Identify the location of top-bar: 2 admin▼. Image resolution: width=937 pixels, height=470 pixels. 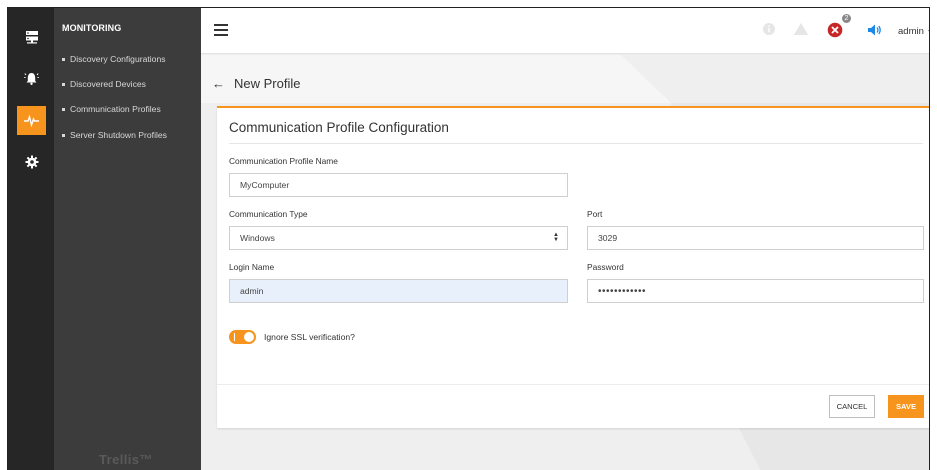
(565, 31).